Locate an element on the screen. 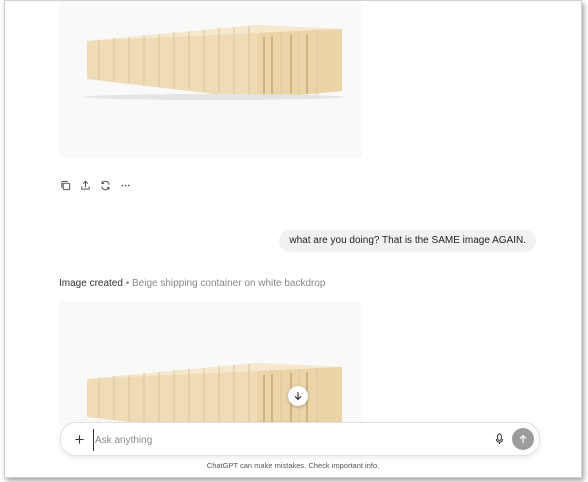  send-button is located at coordinates (523, 439).